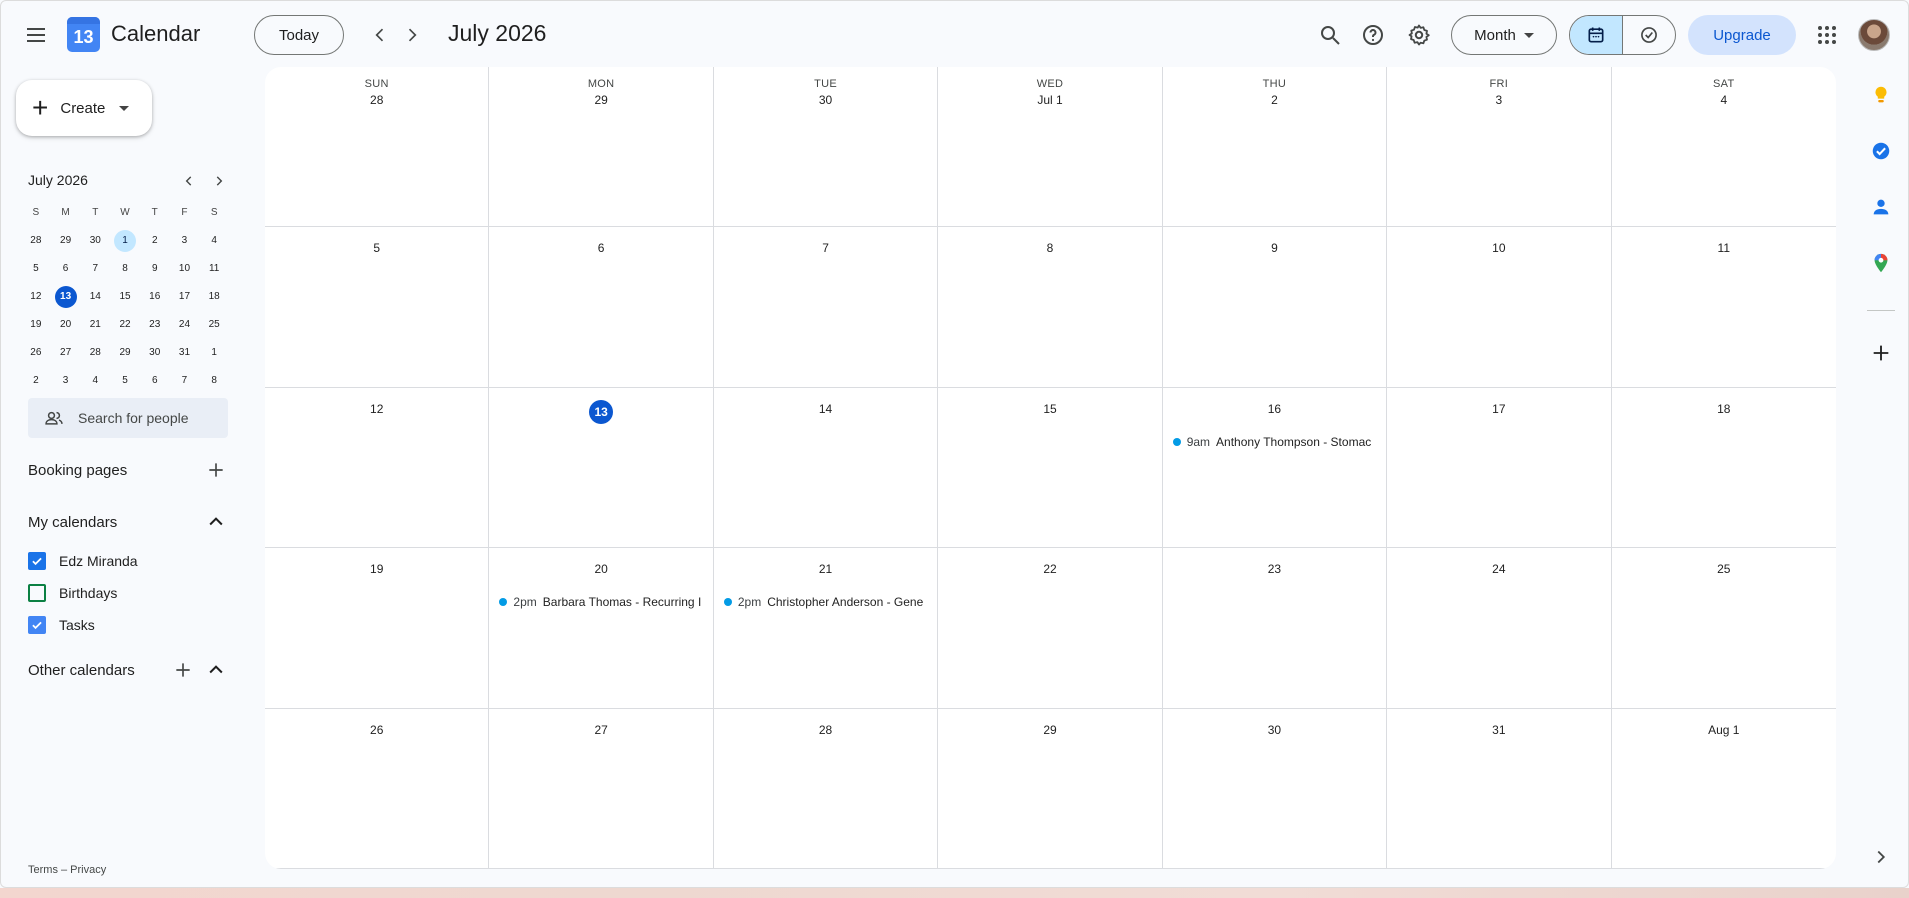 The width and height of the screenshot is (1909, 898). Describe the element at coordinates (155, 297) in the screenshot. I see `mini-calendar-day: 16` at that location.